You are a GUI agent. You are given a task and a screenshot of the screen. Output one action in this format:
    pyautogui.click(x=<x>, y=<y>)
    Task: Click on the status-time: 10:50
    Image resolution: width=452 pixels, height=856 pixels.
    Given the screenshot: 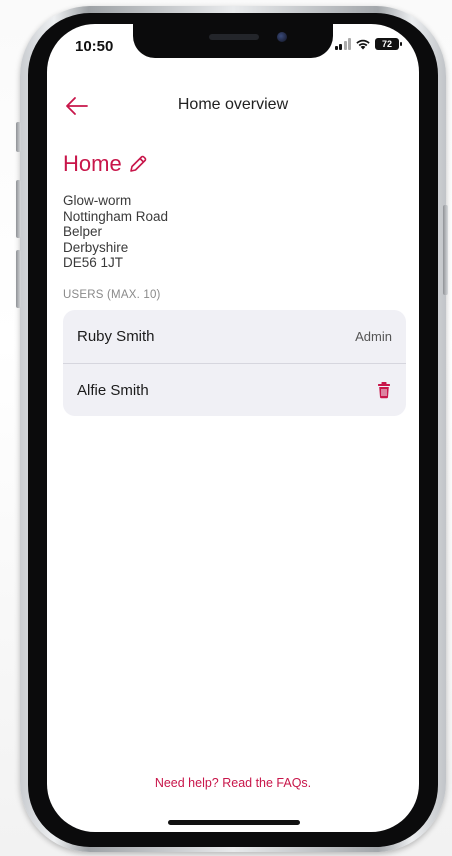 What is the action you would take?
    pyautogui.click(x=94, y=46)
    